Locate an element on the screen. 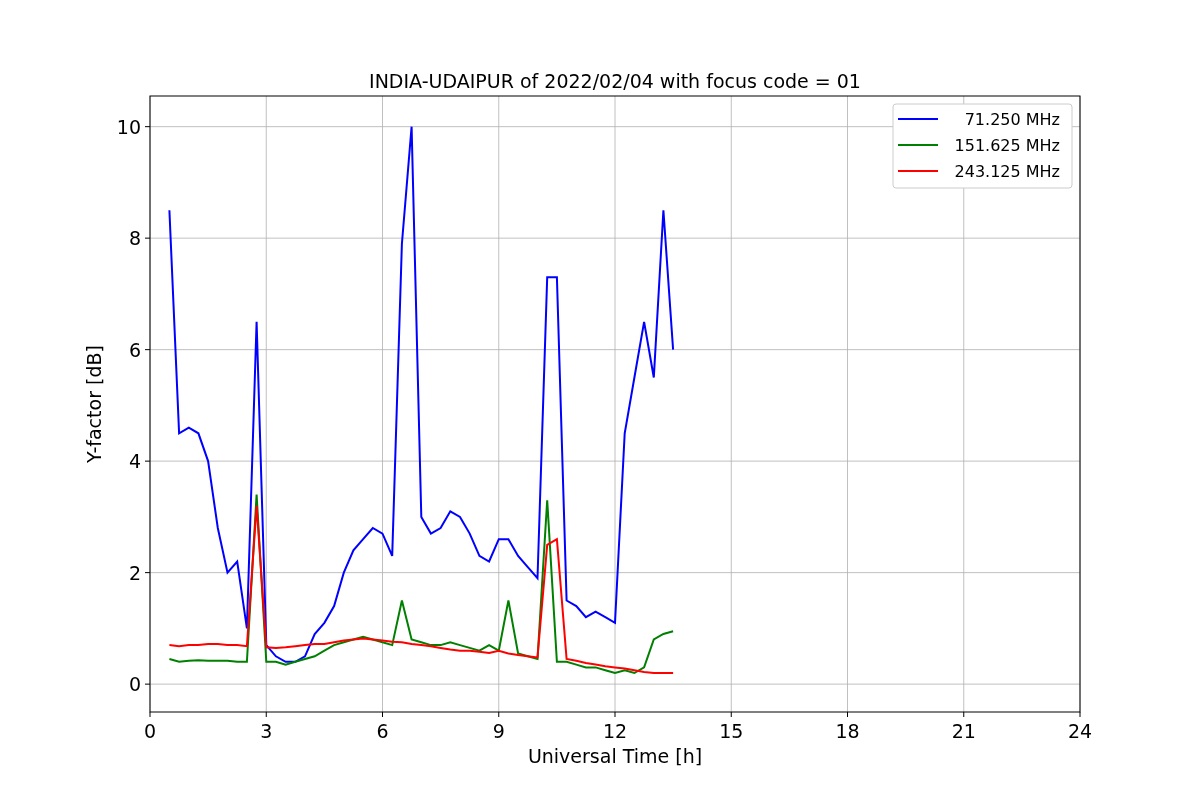 The height and width of the screenshot is (800, 1200). tick-label: 2 is located at coordinates (134, 572).